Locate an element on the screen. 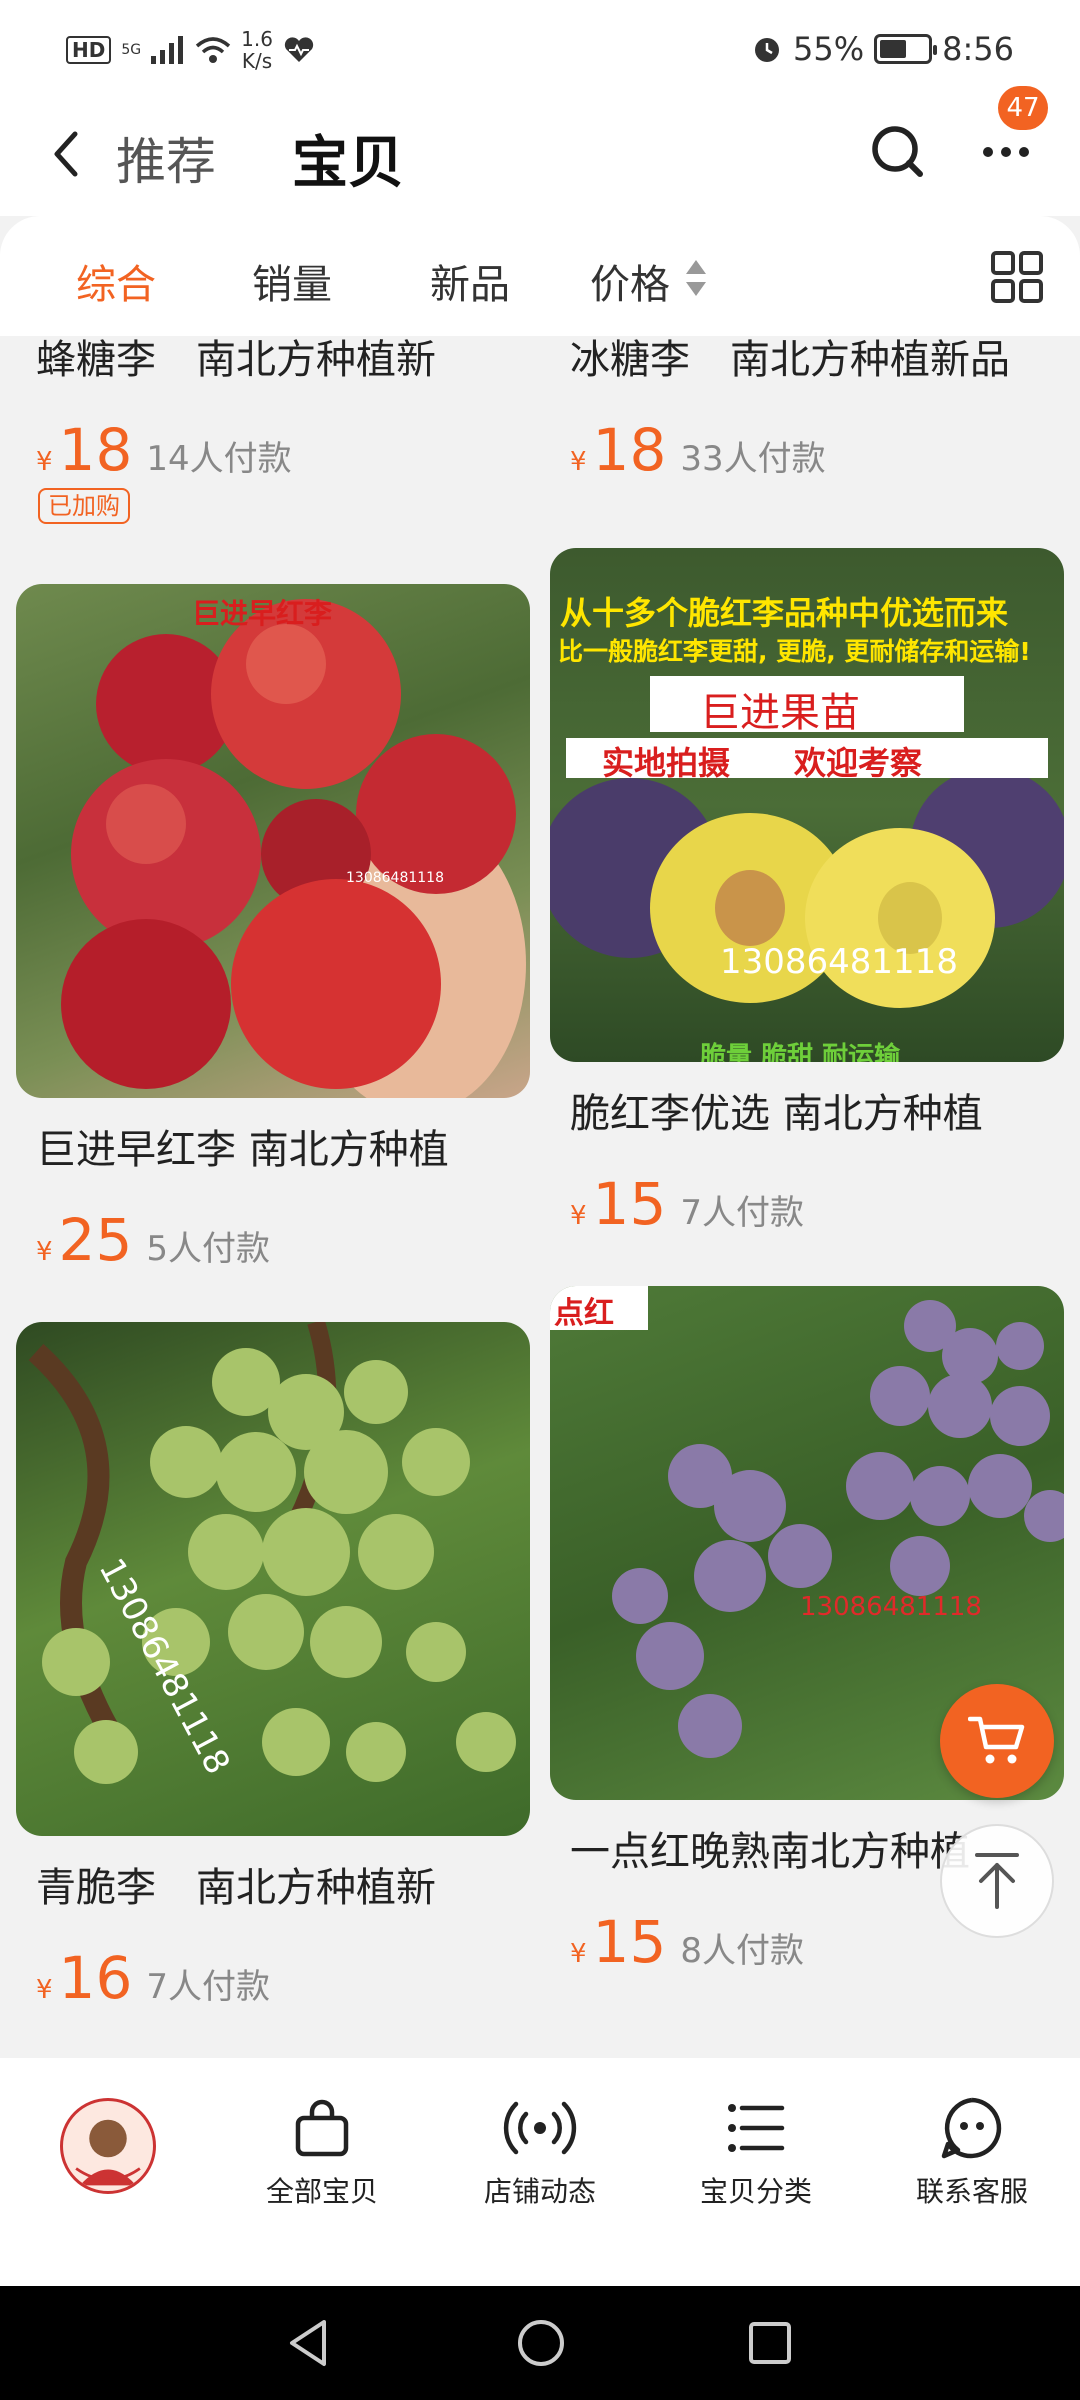 This screenshot has height=2400, width=1080. shopping-bag-icon is located at coordinates (322, 2128).